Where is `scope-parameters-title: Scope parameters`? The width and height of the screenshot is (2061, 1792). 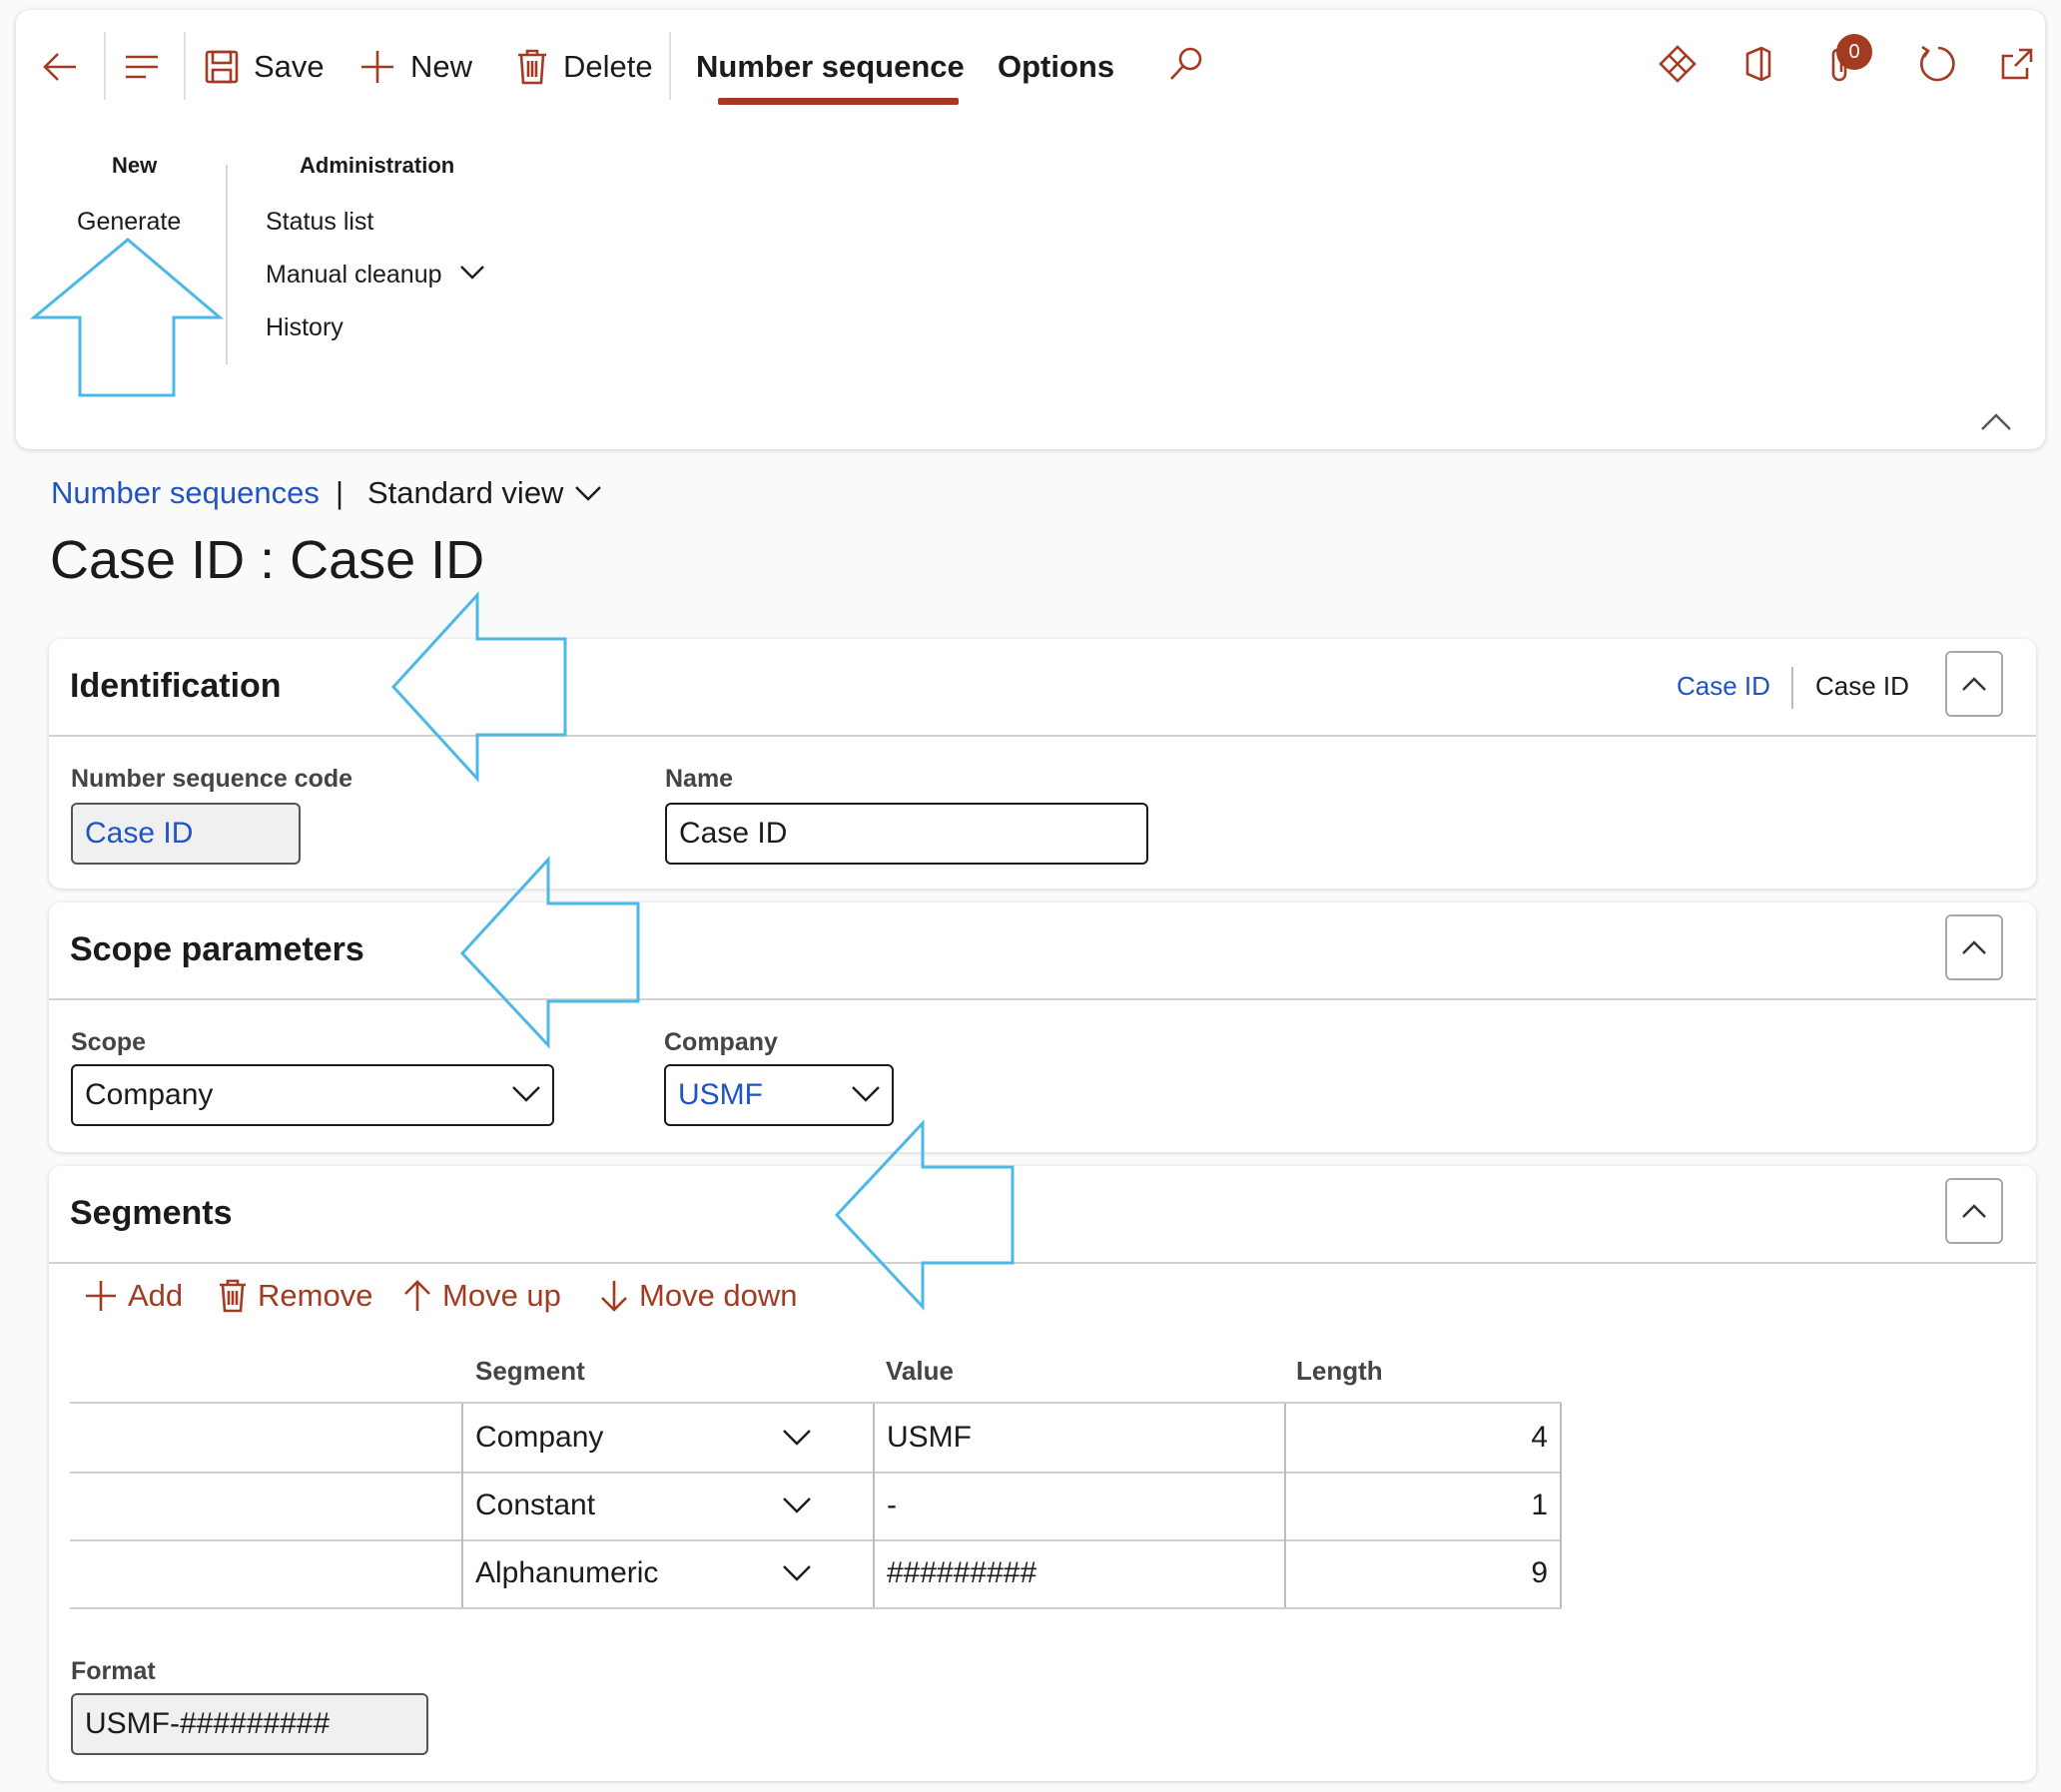 scope-parameters-title: Scope parameters is located at coordinates (217, 949).